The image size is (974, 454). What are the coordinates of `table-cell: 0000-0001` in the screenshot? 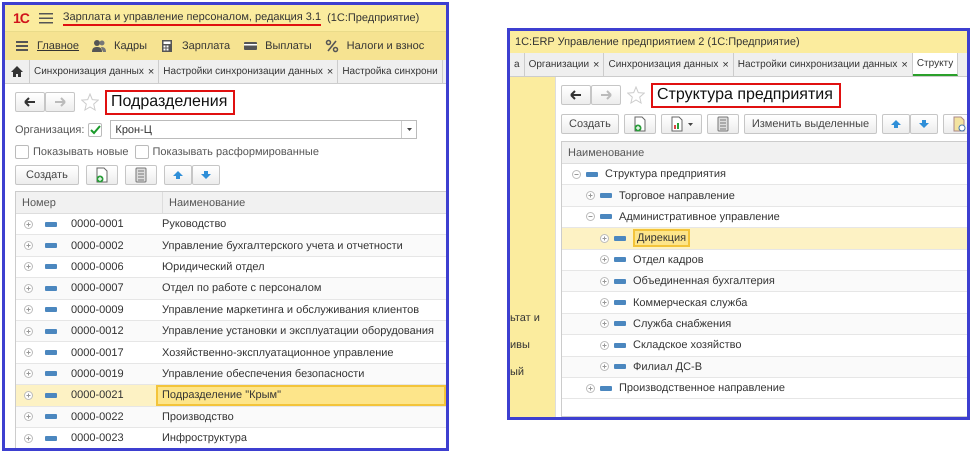 It's located at (97, 224).